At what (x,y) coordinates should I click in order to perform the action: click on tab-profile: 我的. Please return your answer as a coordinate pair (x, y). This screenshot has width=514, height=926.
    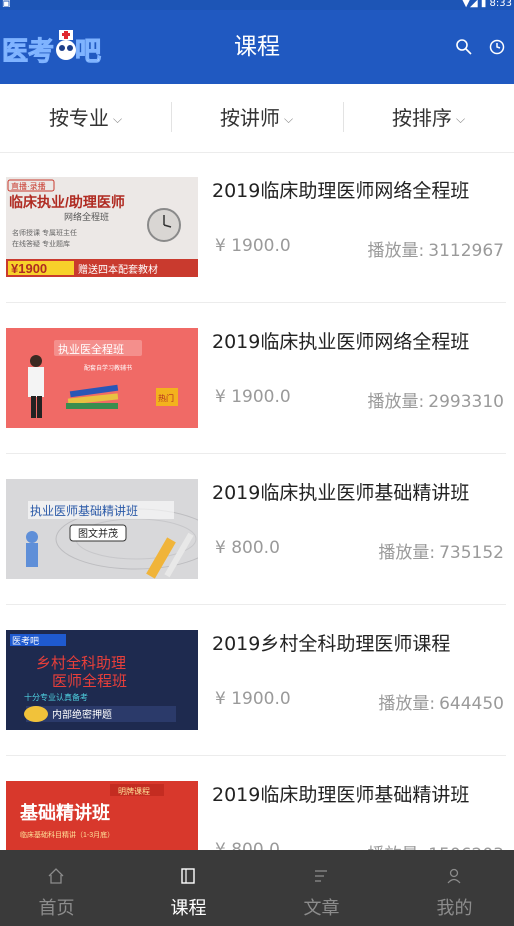
    Looking at the image, I should click on (451, 888).